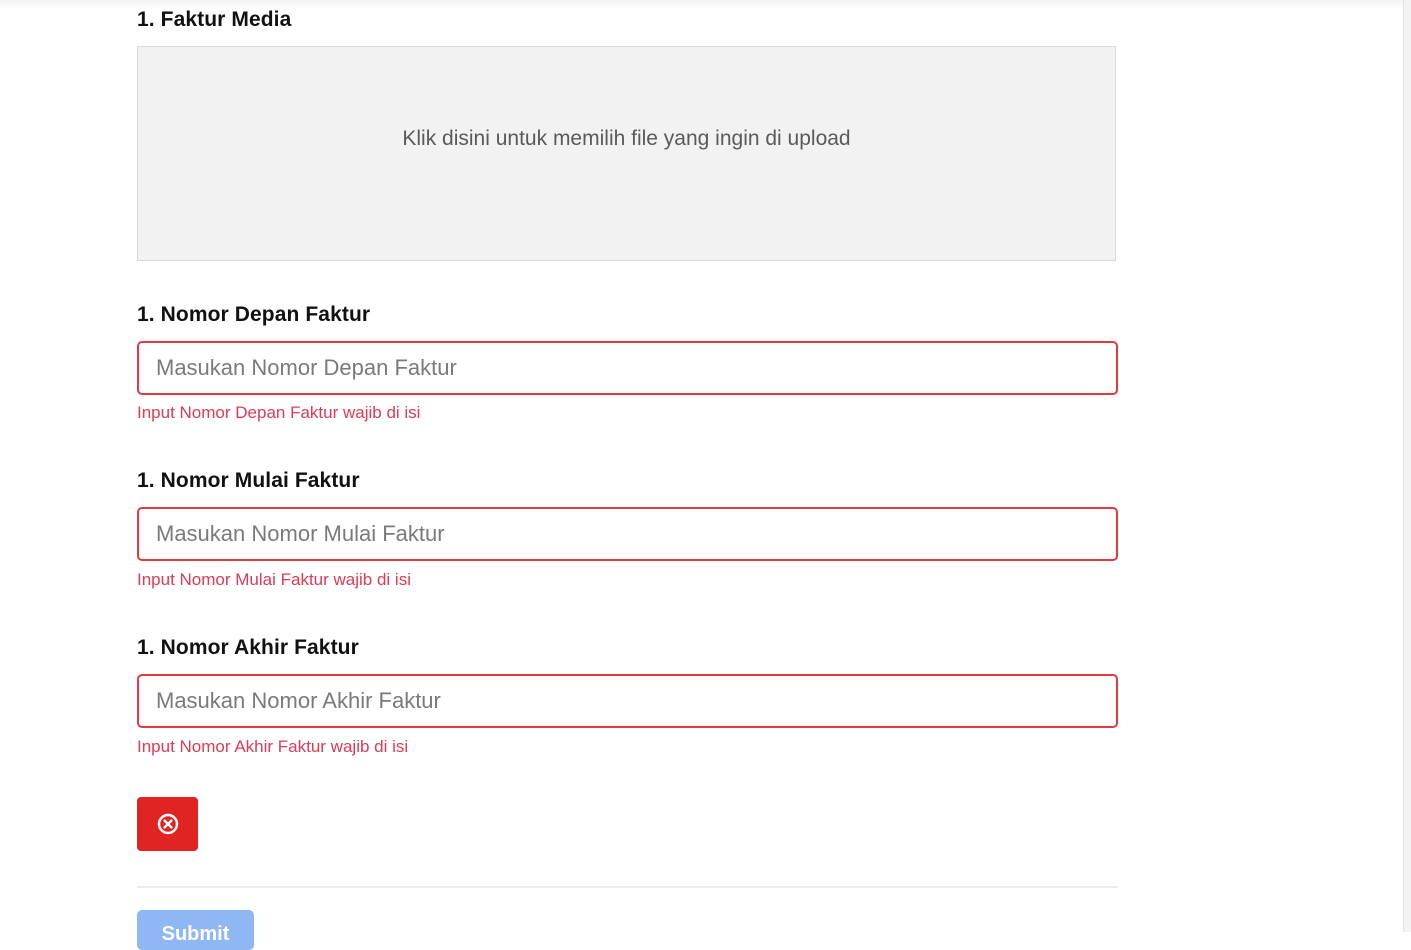  What do you see at coordinates (254, 314) in the screenshot?
I see `nomor-depan-faktur-label: 1. Nomor Depan Faktur` at bounding box center [254, 314].